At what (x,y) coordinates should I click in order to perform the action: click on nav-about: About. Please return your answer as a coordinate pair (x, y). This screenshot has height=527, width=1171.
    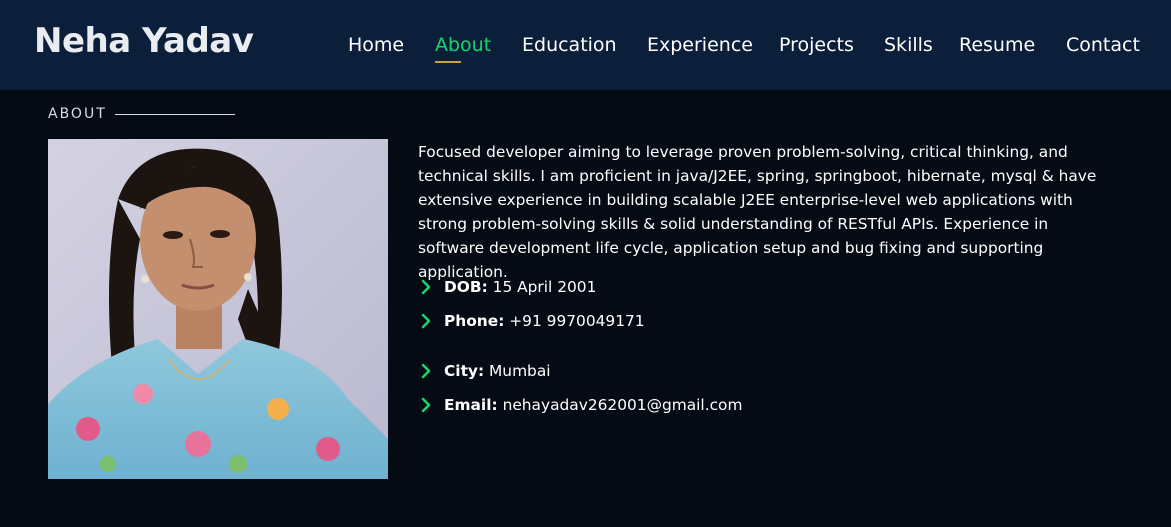
    Looking at the image, I should click on (463, 47).